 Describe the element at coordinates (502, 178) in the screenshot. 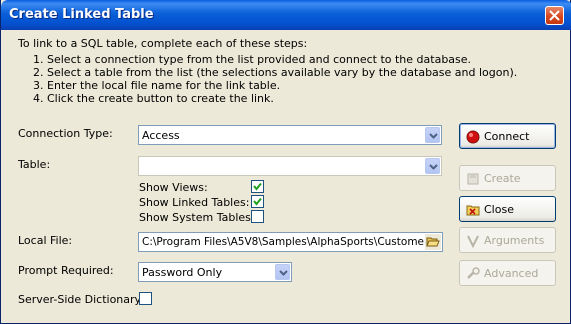

I see `create-label: Create` at that location.